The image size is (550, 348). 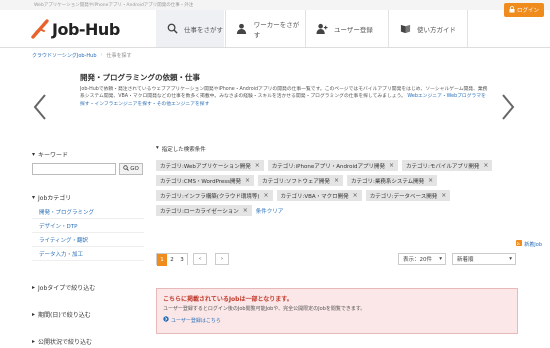 I want to click on filter-type-label: Jobタイプで絞り込む, so click(x=67, y=288).